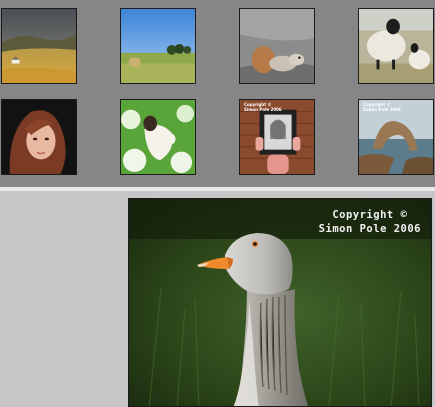 The height and width of the screenshot is (407, 435). What do you see at coordinates (396, 137) in the screenshot?
I see `thumbnail-coastal-rock-arch: Copyright © Simon Pole 2006` at bounding box center [396, 137].